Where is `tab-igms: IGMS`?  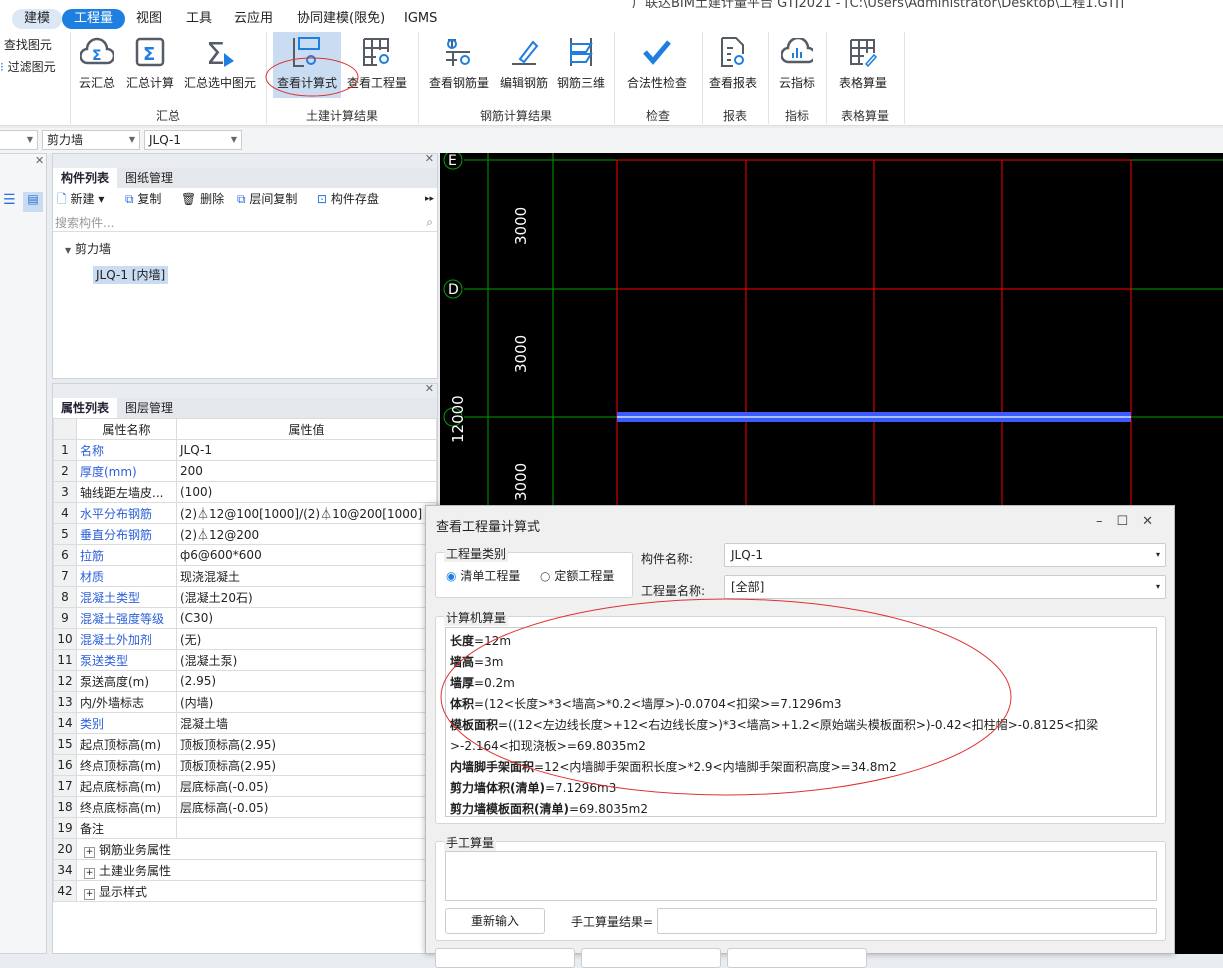 tab-igms: IGMS is located at coordinates (420, 19).